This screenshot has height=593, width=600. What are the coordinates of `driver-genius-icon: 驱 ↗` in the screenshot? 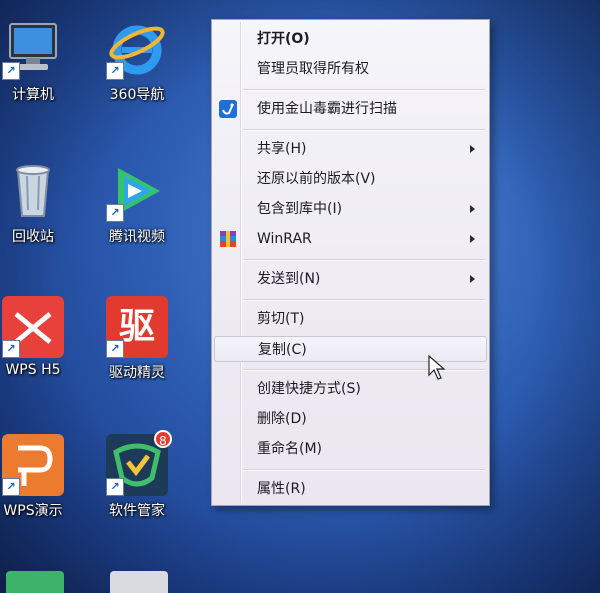 It's located at (137, 327).